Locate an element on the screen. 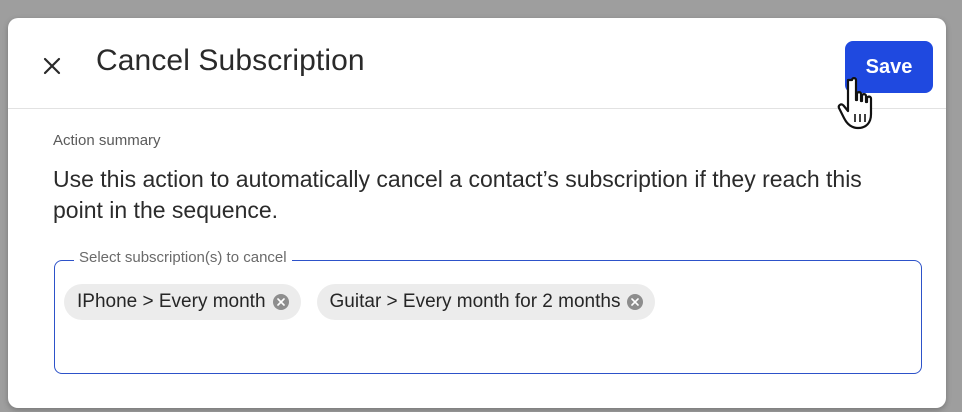 This screenshot has width=962, height=412. hand-pointer-icon is located at coordinates (855, 103).